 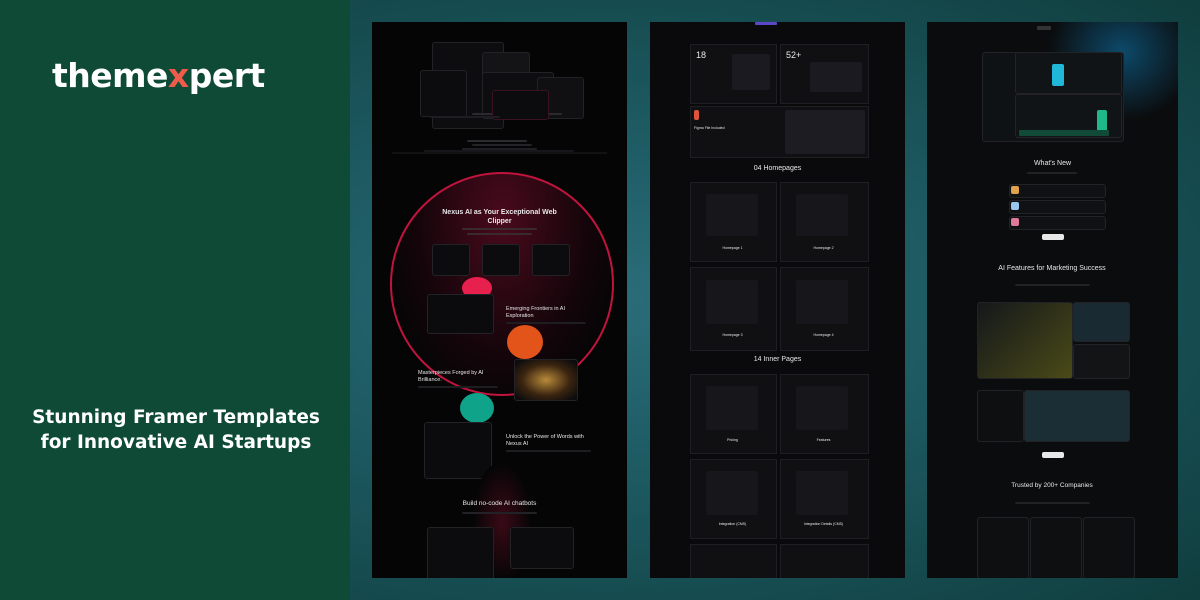 I want to click on themexpert-logo: themexpert, so click(x=158, y=75).